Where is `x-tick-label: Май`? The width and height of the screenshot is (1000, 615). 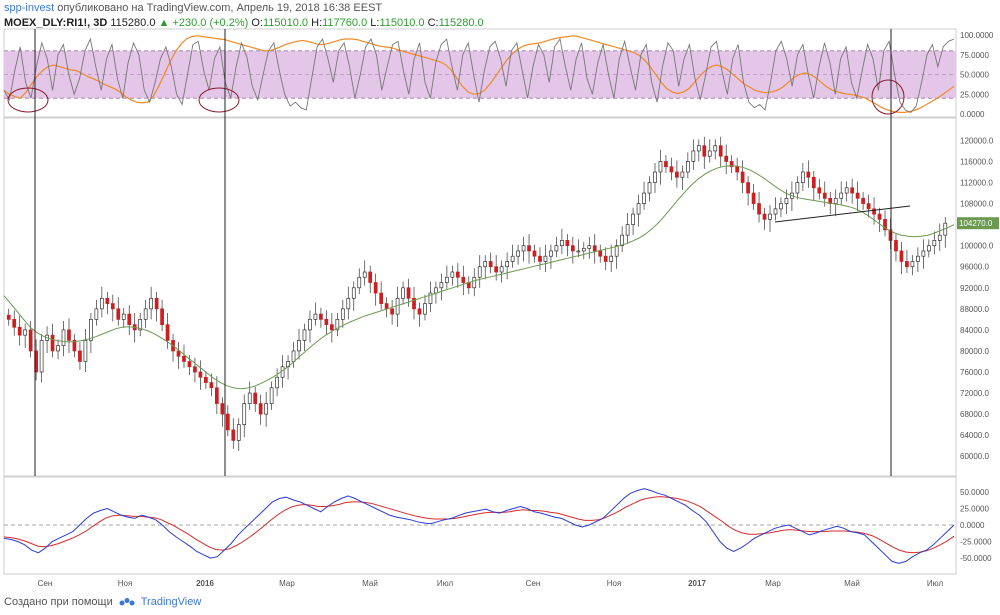
x-tick-label: Май is located at coordinates (852, 583).